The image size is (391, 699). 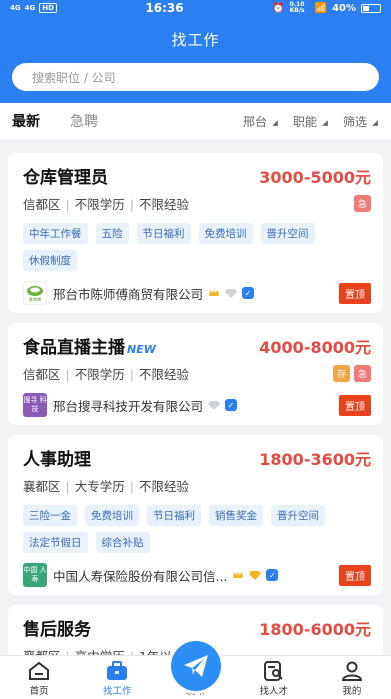 I want to click on company-logo-text: 搜寻 科技, so click(x=35, y=404).